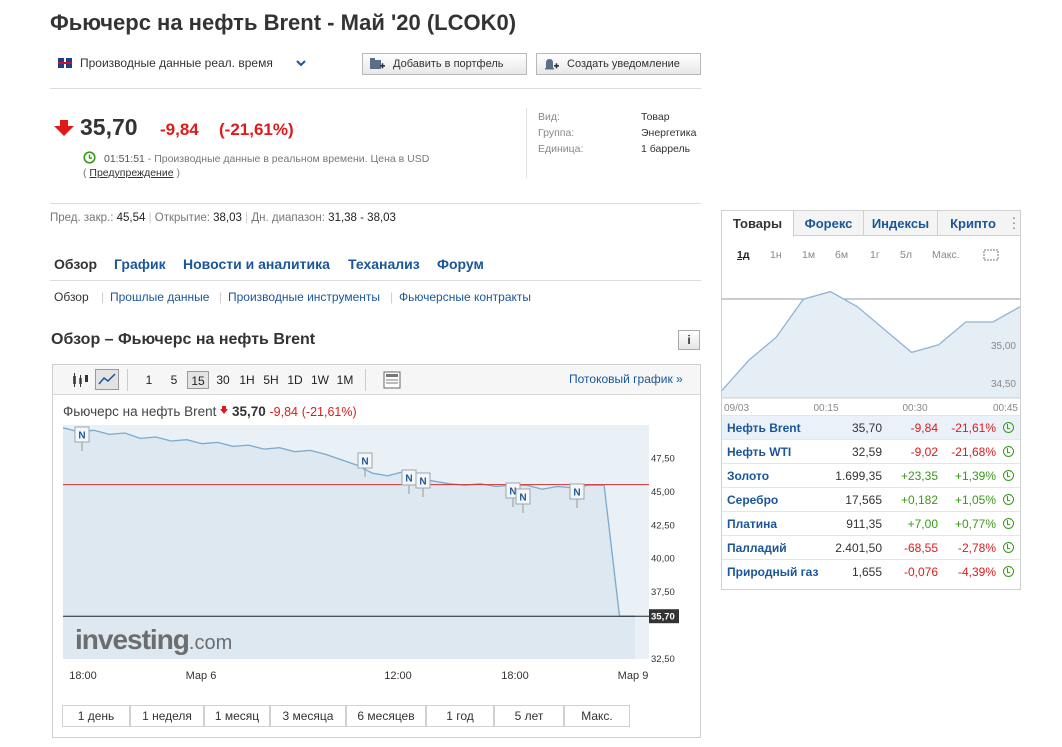  What do you see at coordinates (183, 339) in the screenshot?
I see `section-title: Обзор – Фьючерс на нефть Brent` at bounding box center [183, 339].